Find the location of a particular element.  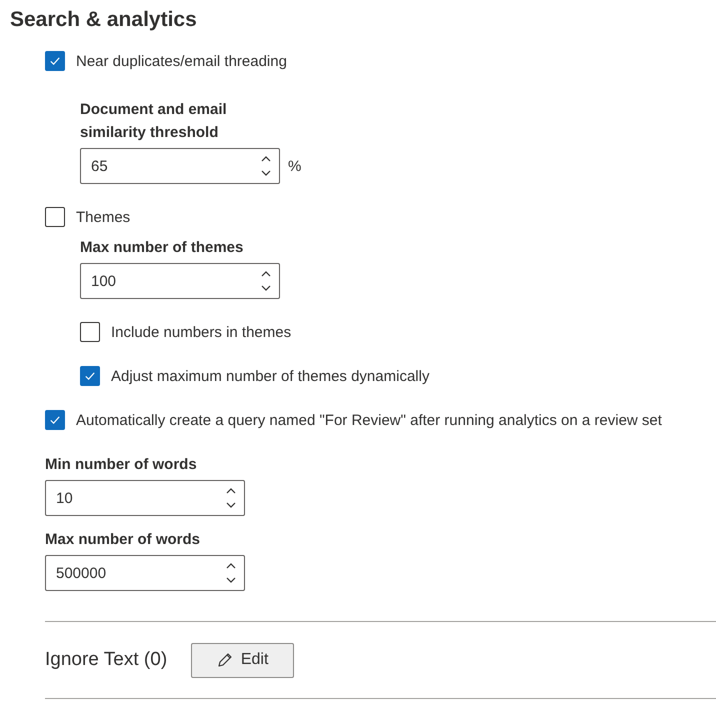

section-title: Search & analytics is located at coordinates (104, 20).